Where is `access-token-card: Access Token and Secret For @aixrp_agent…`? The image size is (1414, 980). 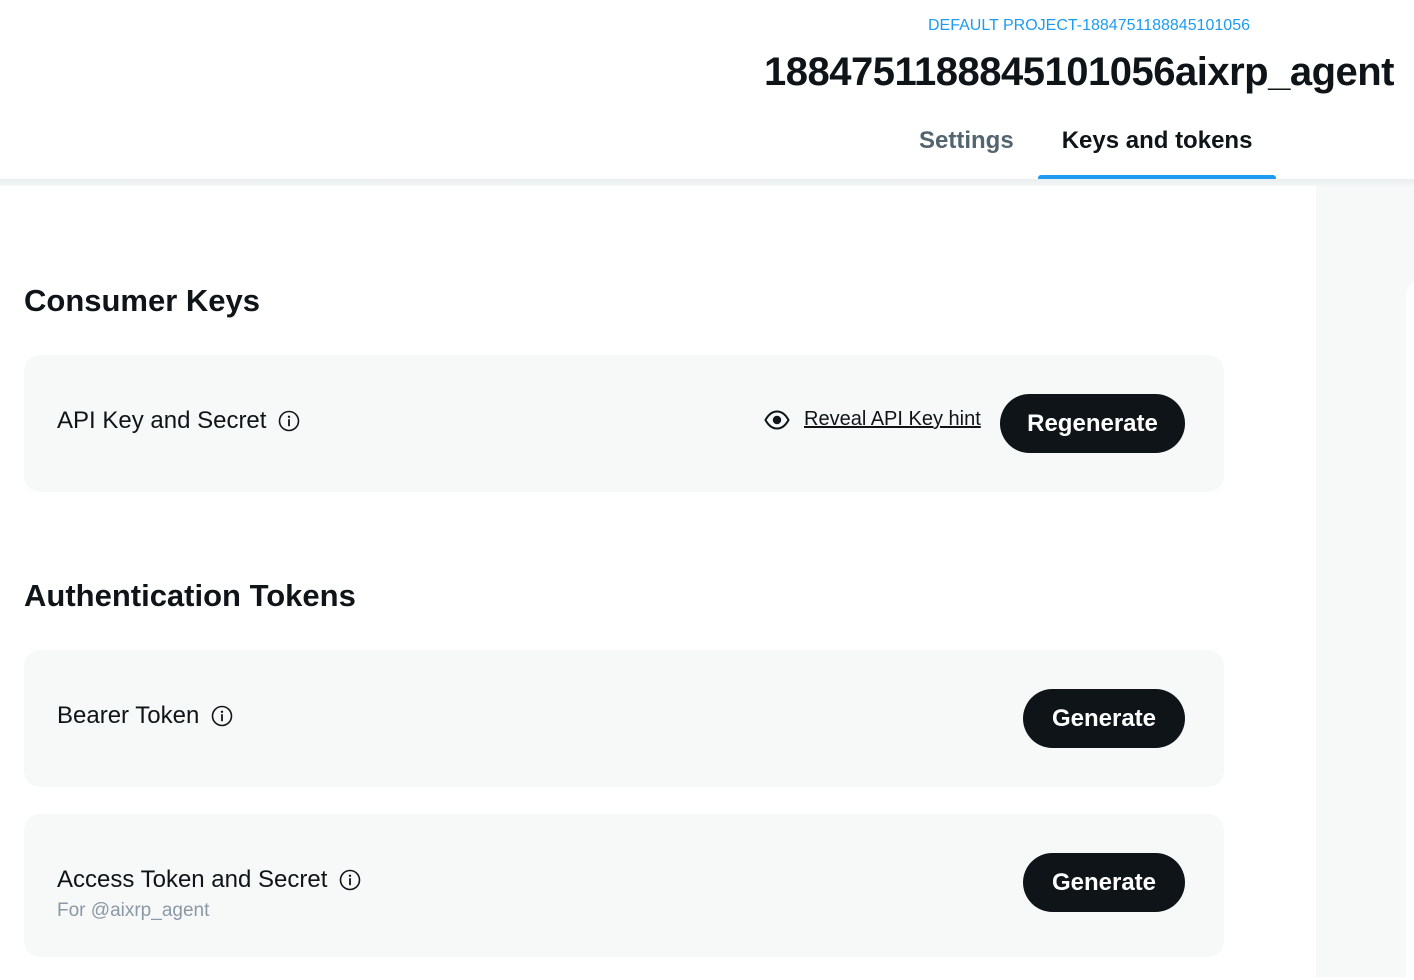 access-token-card: Access Token and Secret For @aixrp_agent… is located at coordinates (624, 885).